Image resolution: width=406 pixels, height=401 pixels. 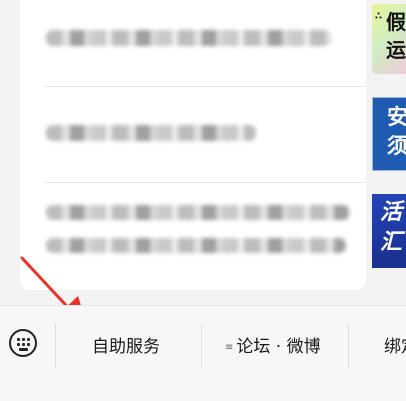 I want to click on thumbnail-text: 运, so click(x=396, y=50).